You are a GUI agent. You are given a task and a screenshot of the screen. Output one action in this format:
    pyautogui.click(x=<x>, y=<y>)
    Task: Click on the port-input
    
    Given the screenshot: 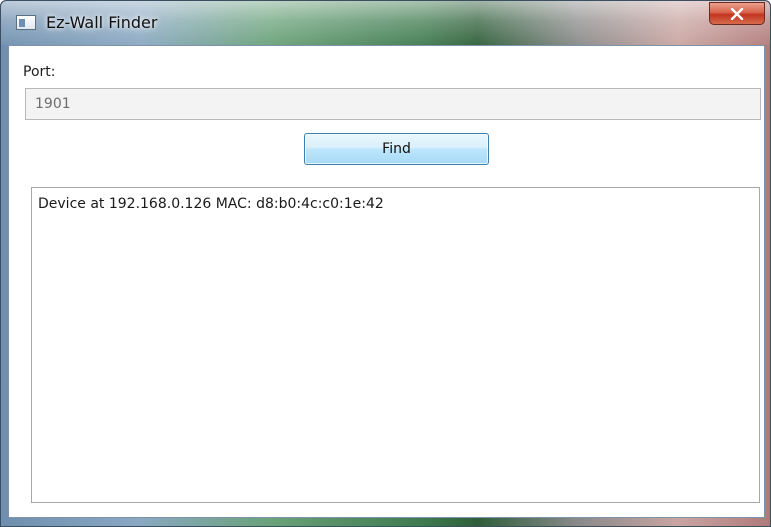 What is the action you would take?
    pyautogui.click(x=393, y=104)
    